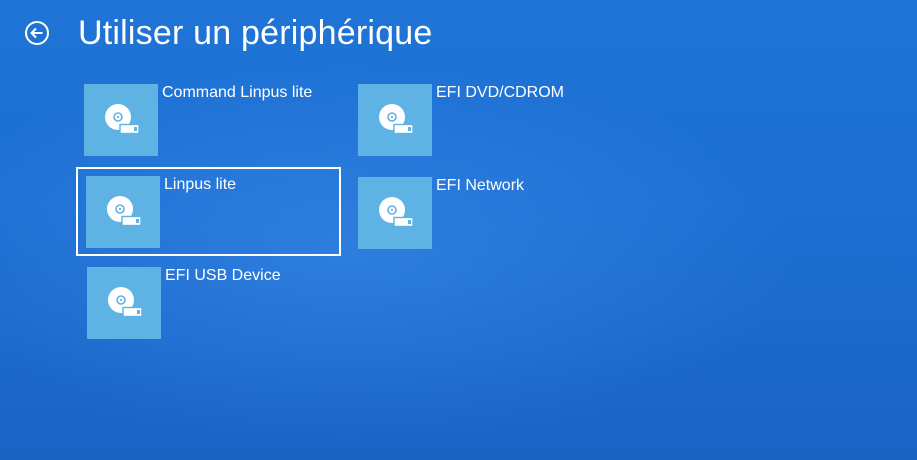 The width and height of the screenshot is (917, 460). Describe the element at coordinates (441, 213) in the screenshot. I see `device-tile-efi-network: EFI Network` at that location.